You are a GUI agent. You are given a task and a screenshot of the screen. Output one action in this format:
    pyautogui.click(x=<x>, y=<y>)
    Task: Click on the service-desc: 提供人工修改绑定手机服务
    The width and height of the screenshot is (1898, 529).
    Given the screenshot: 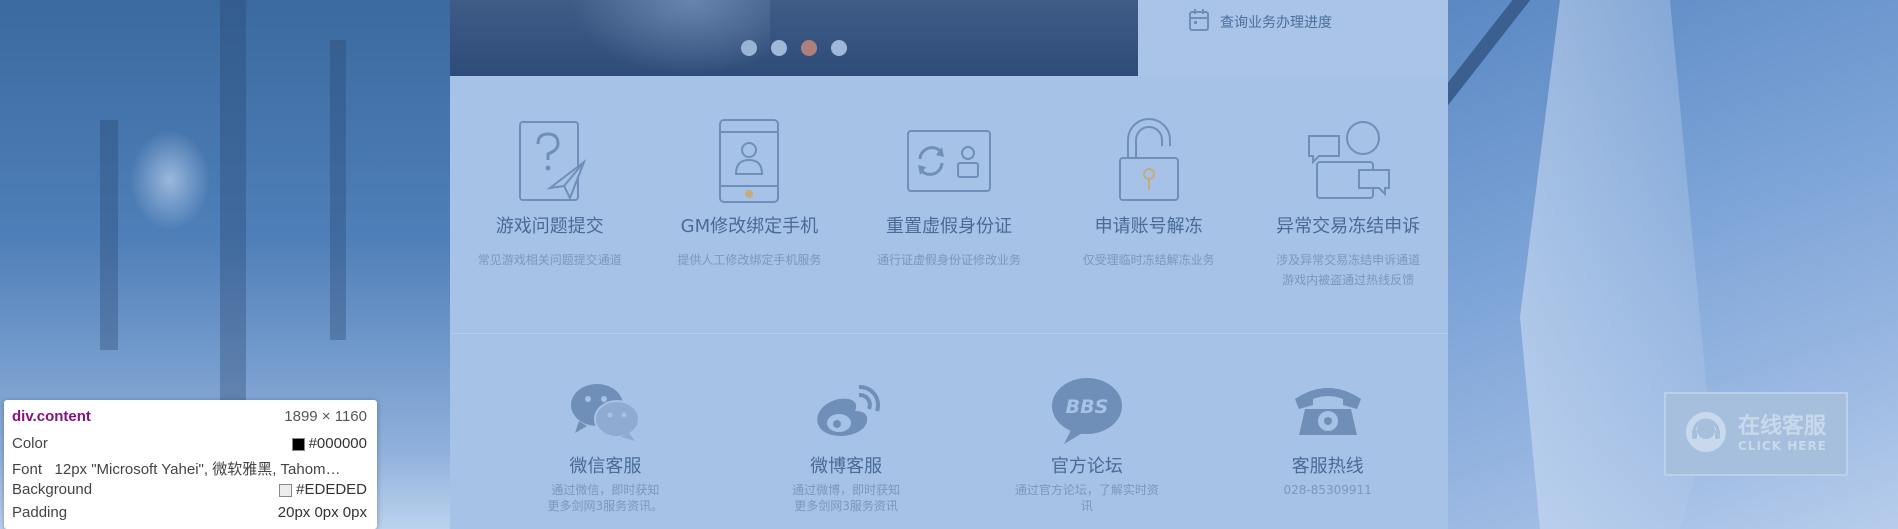 What is the action you would take?
    pyautogui.click(x=749, y=260)
    